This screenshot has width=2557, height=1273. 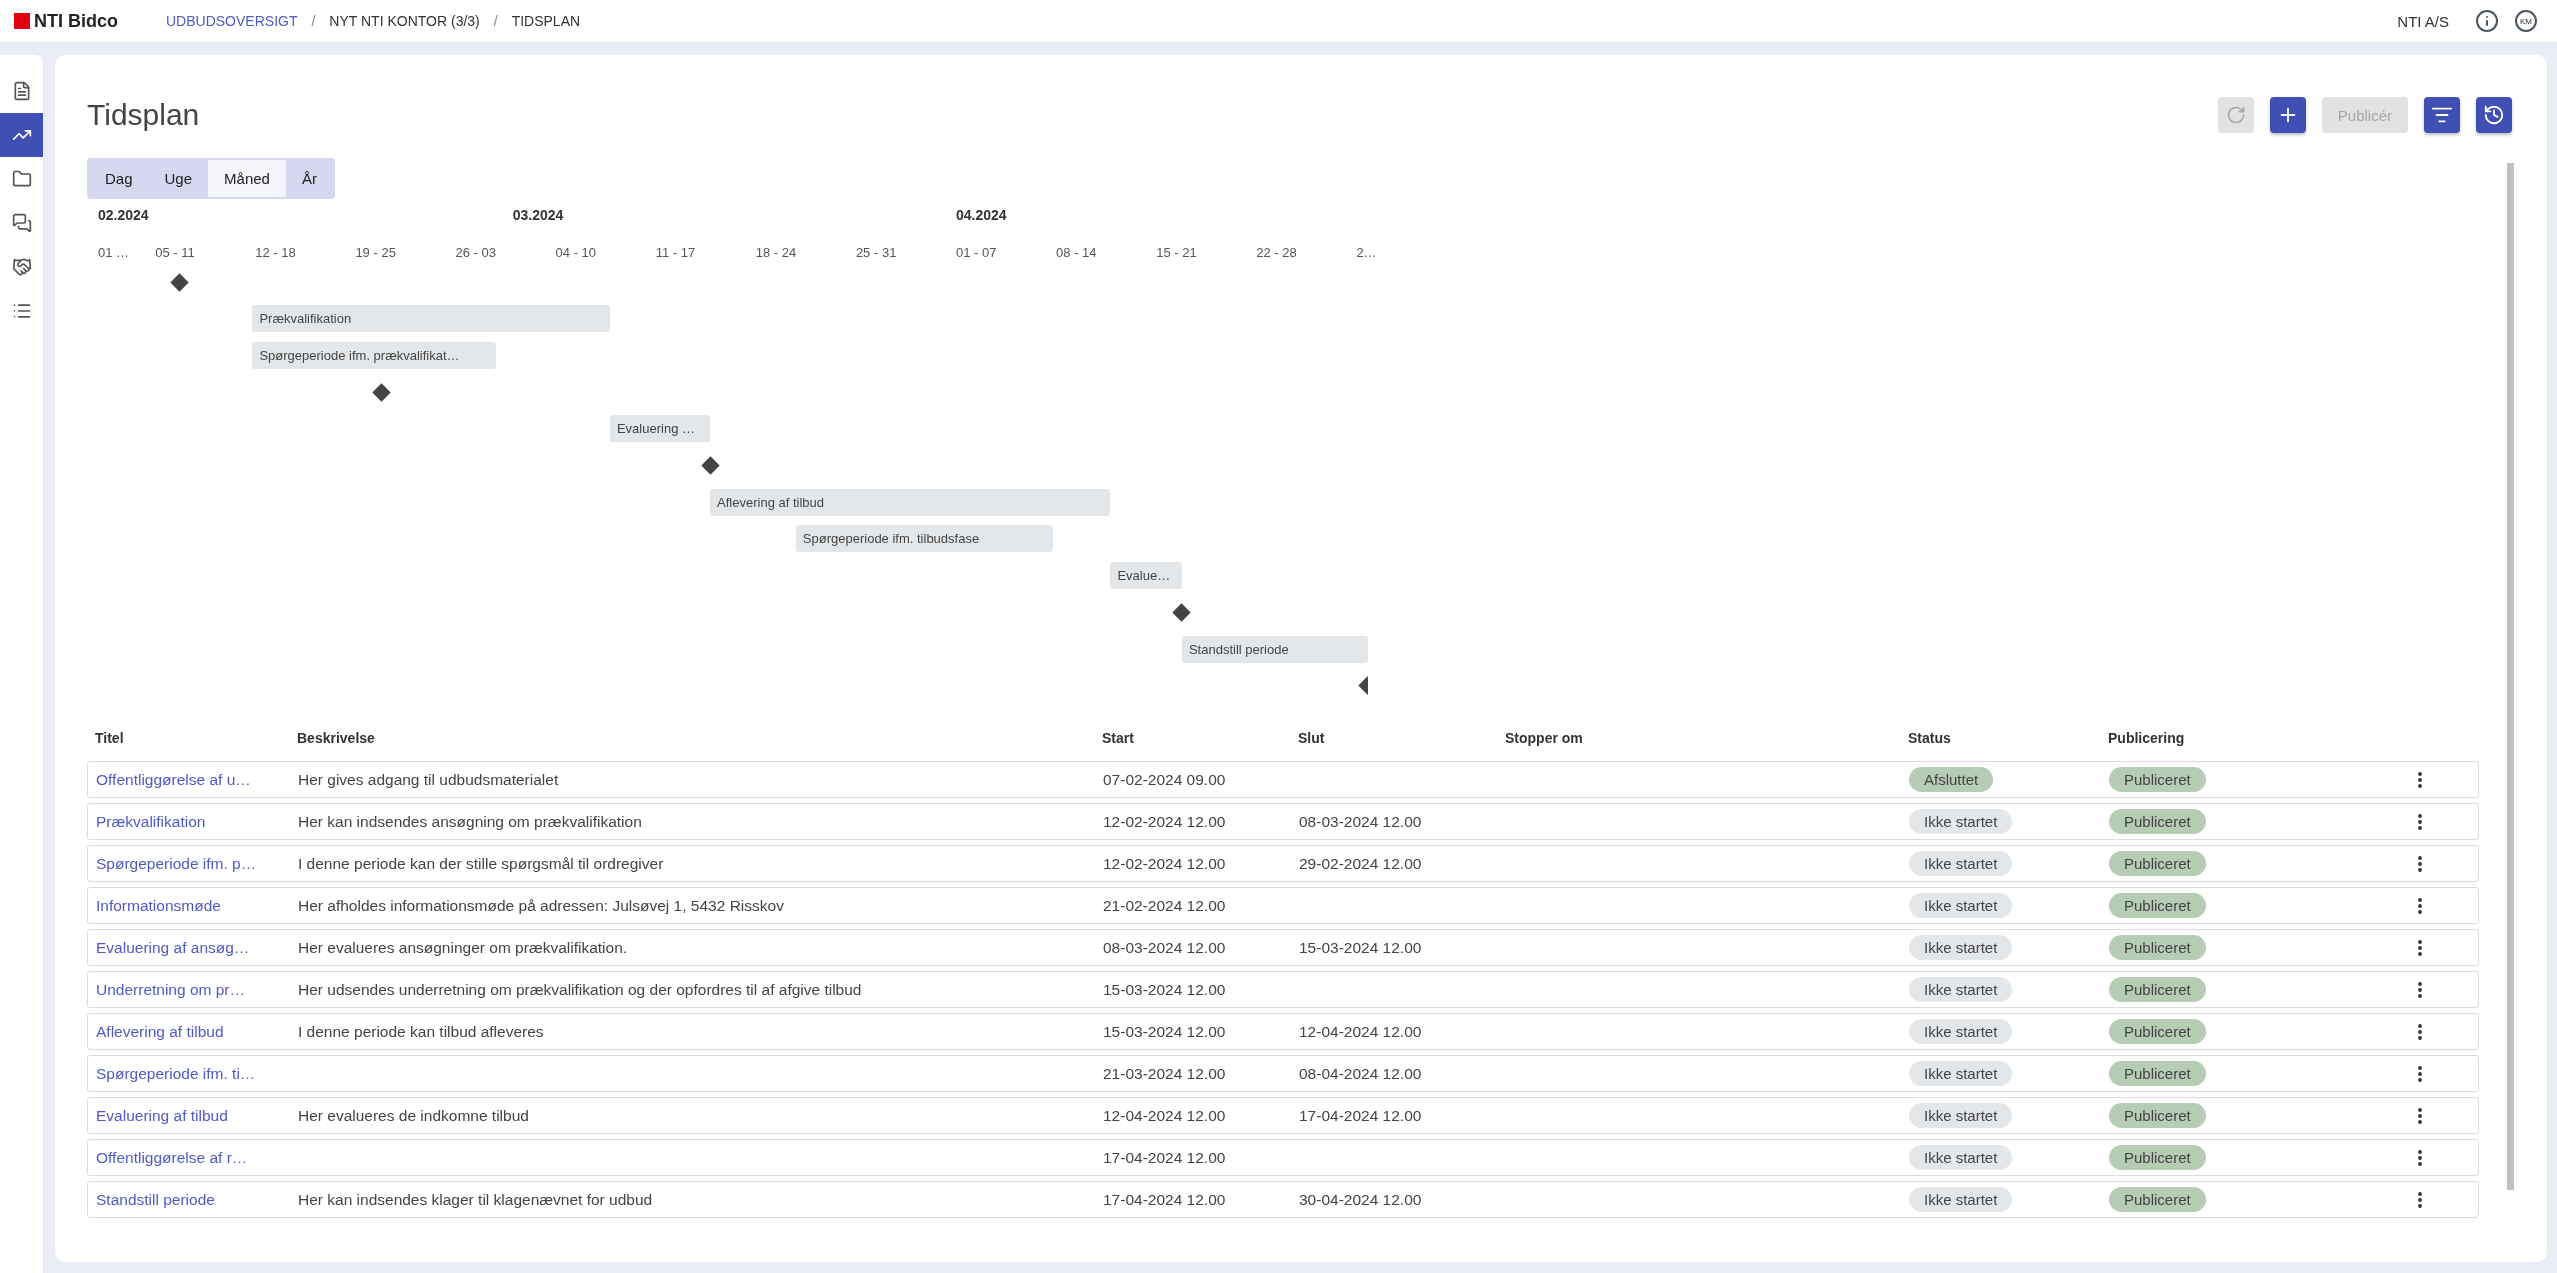 What do you see at coordinates (175, 252) in the screenshot?
I see `week-label: 05 - 11` at bounding box center [175, 252].